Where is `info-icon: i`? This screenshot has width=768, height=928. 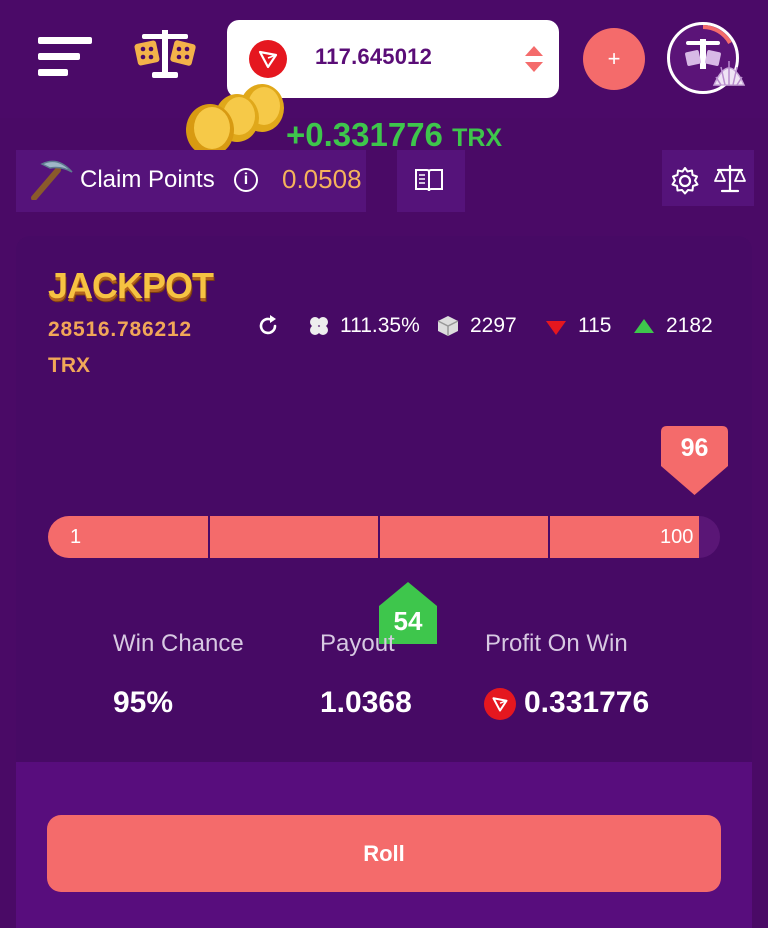 info-icon: i is located at coordinates (246, 180).